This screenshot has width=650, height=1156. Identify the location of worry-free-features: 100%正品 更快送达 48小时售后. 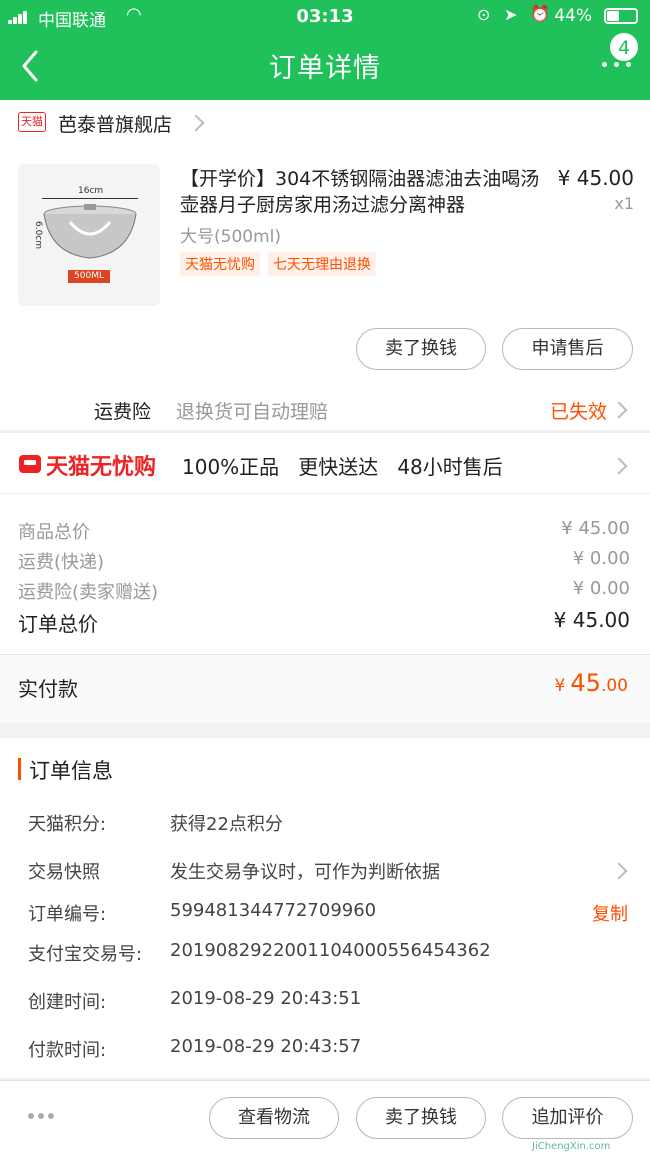
(342, 467).